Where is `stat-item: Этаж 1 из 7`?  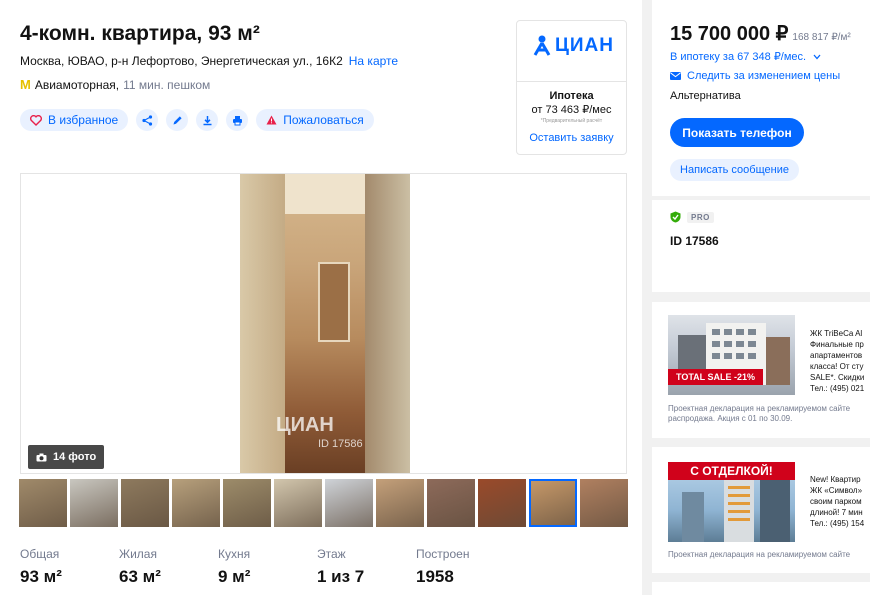 stat-item: Этаж 1 из 7 is located at coordinates (366, 567).